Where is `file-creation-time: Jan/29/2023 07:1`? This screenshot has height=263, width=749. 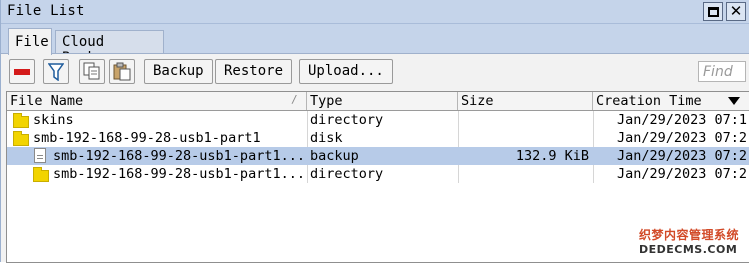
file-creation-time: Jan/29/2023 07:1 is located at coordinates (682, 120).